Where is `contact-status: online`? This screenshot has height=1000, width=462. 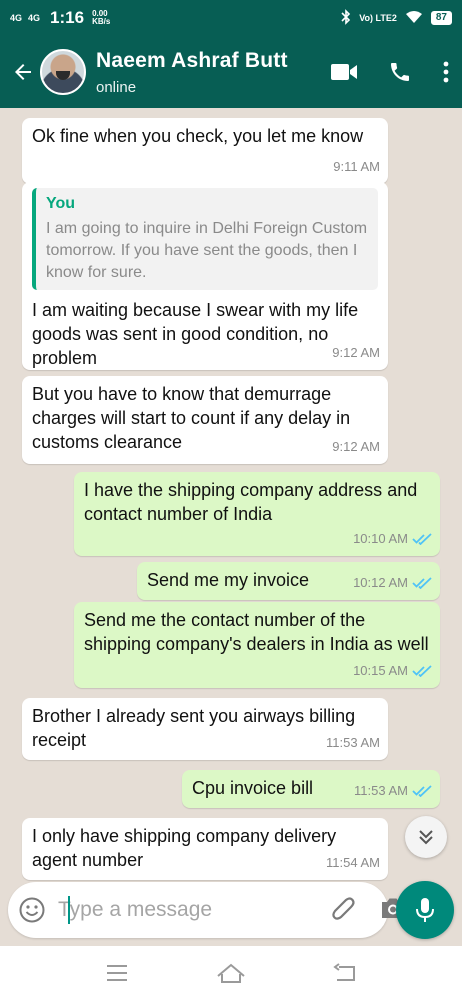 contact-status: online is located at coordinates (116, 87).